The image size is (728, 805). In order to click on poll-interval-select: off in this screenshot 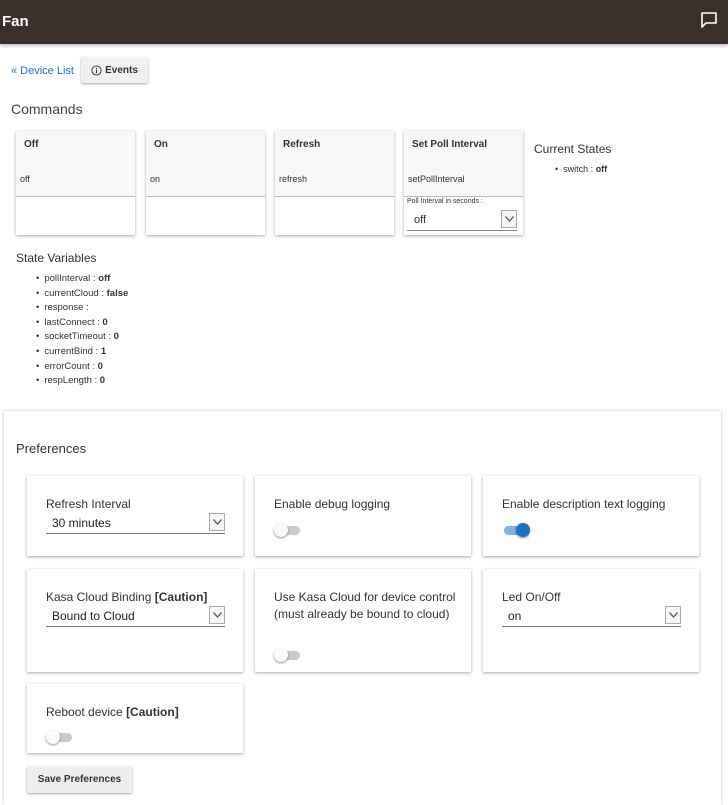, I will do `click(462, 220)`.